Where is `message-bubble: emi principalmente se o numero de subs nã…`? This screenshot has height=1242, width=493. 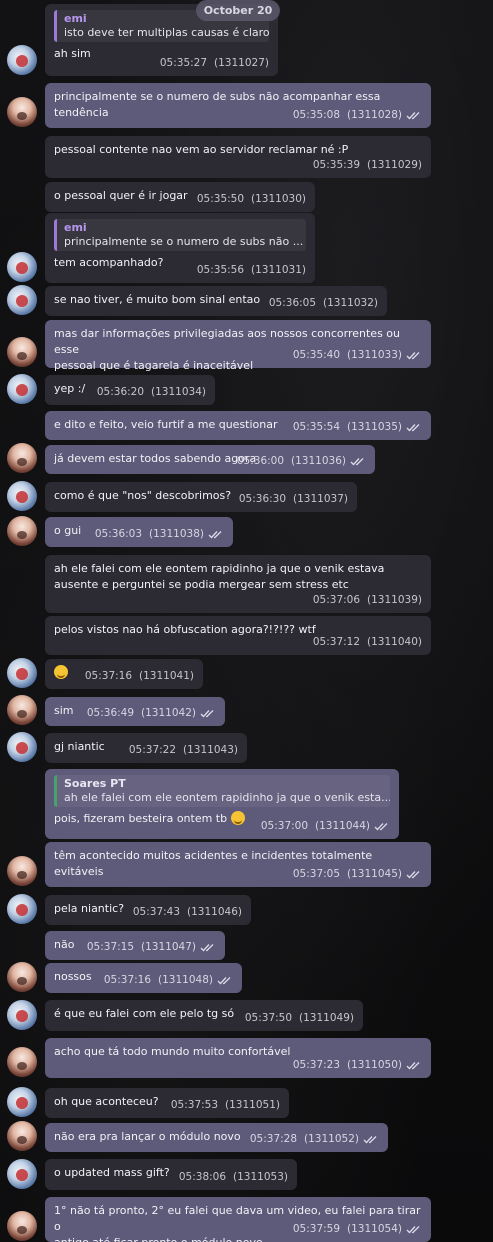 message-bubble: emi principalmente se o numero de subs nã… is located at coordinates (180, 248).